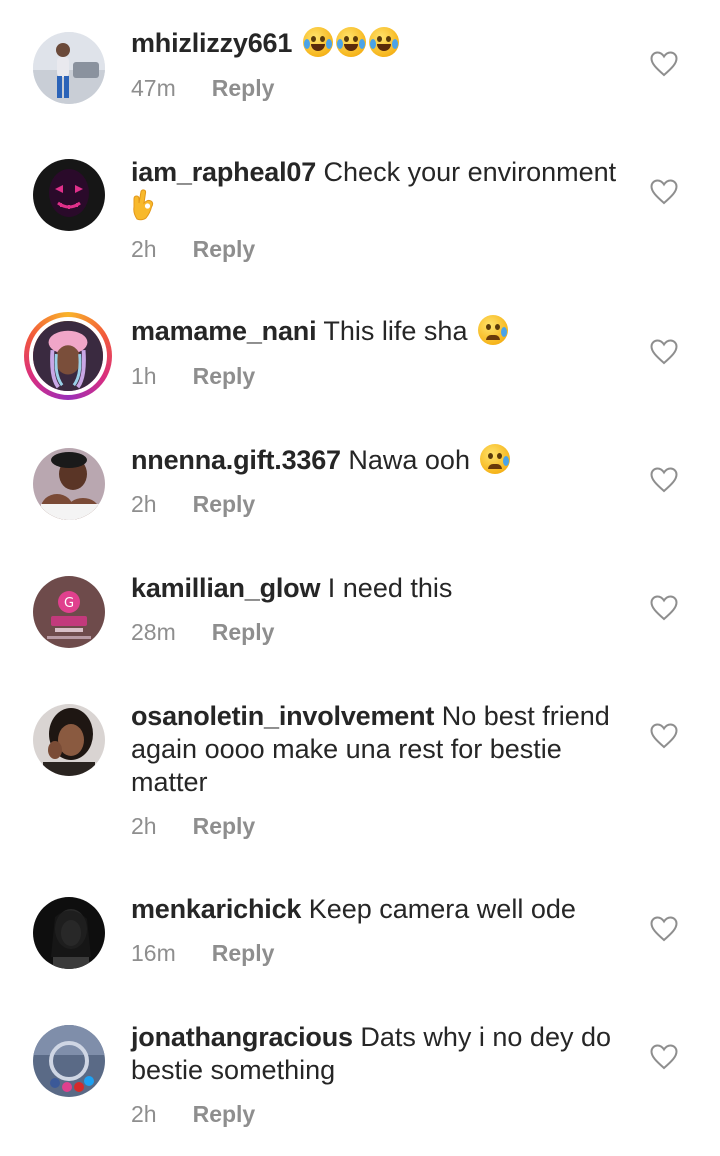  What do you see at coordinates (225, 588) in the screenshot?
I see `comment-username: kamillian_glow` at bounding box center [225, 588].